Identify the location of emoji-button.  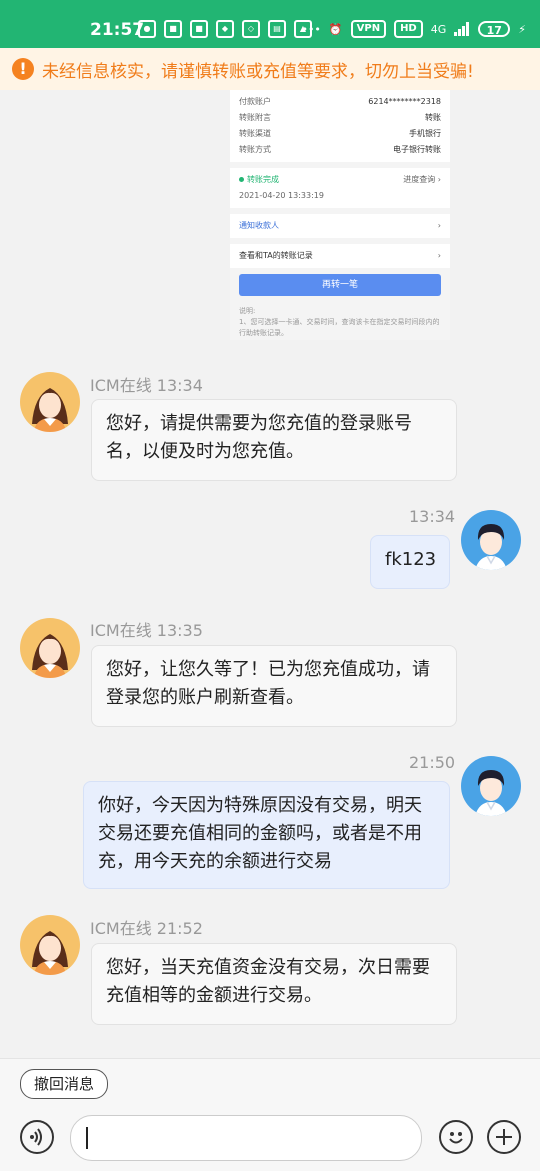
(456, 1137).